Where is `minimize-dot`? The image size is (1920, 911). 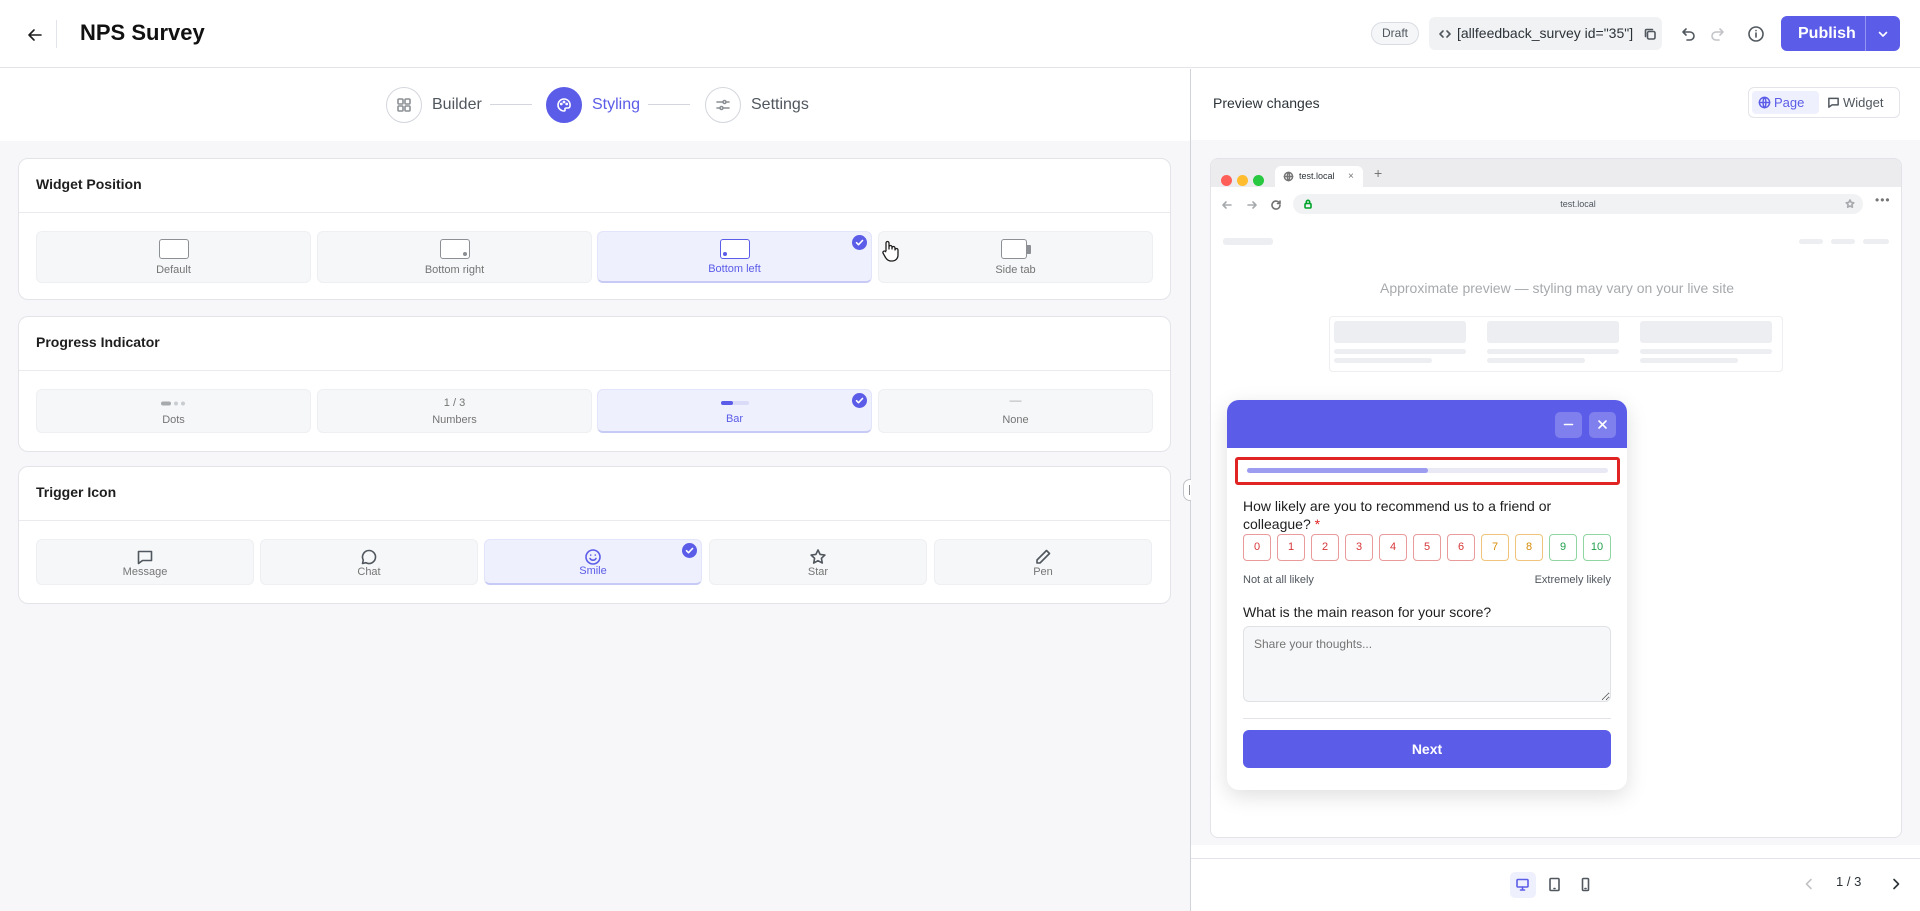
minimize-dot is located at coordinates (1242, 180).